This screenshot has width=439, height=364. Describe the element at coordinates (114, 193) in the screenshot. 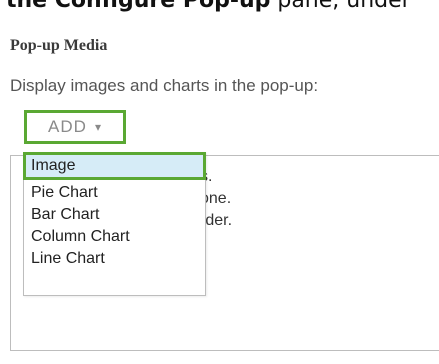

I see `menu-item-pie-chart: Pie Chart` at that location.